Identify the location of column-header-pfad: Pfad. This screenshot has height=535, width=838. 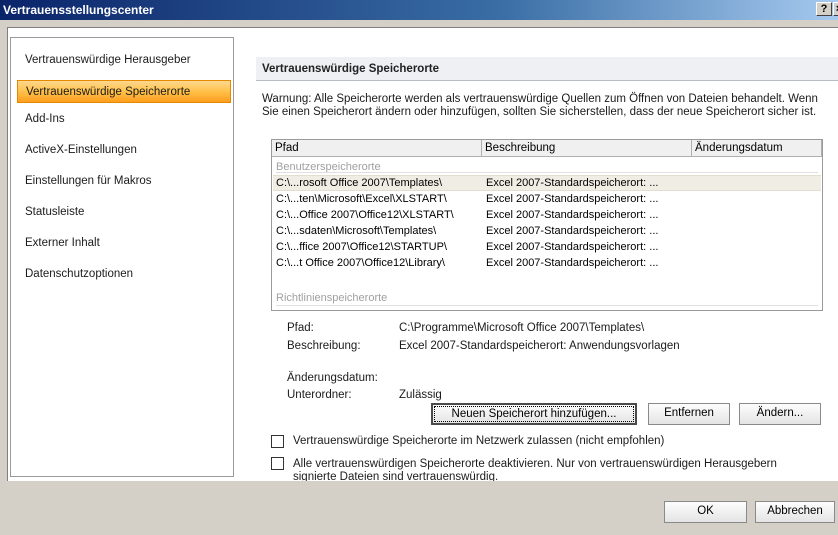
(377, 148).